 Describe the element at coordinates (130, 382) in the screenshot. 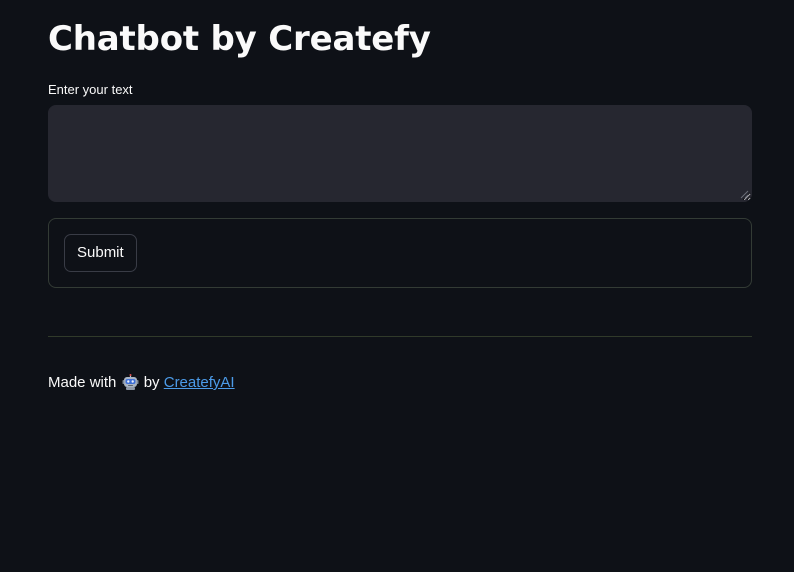

I see `robot-icon` at that location.